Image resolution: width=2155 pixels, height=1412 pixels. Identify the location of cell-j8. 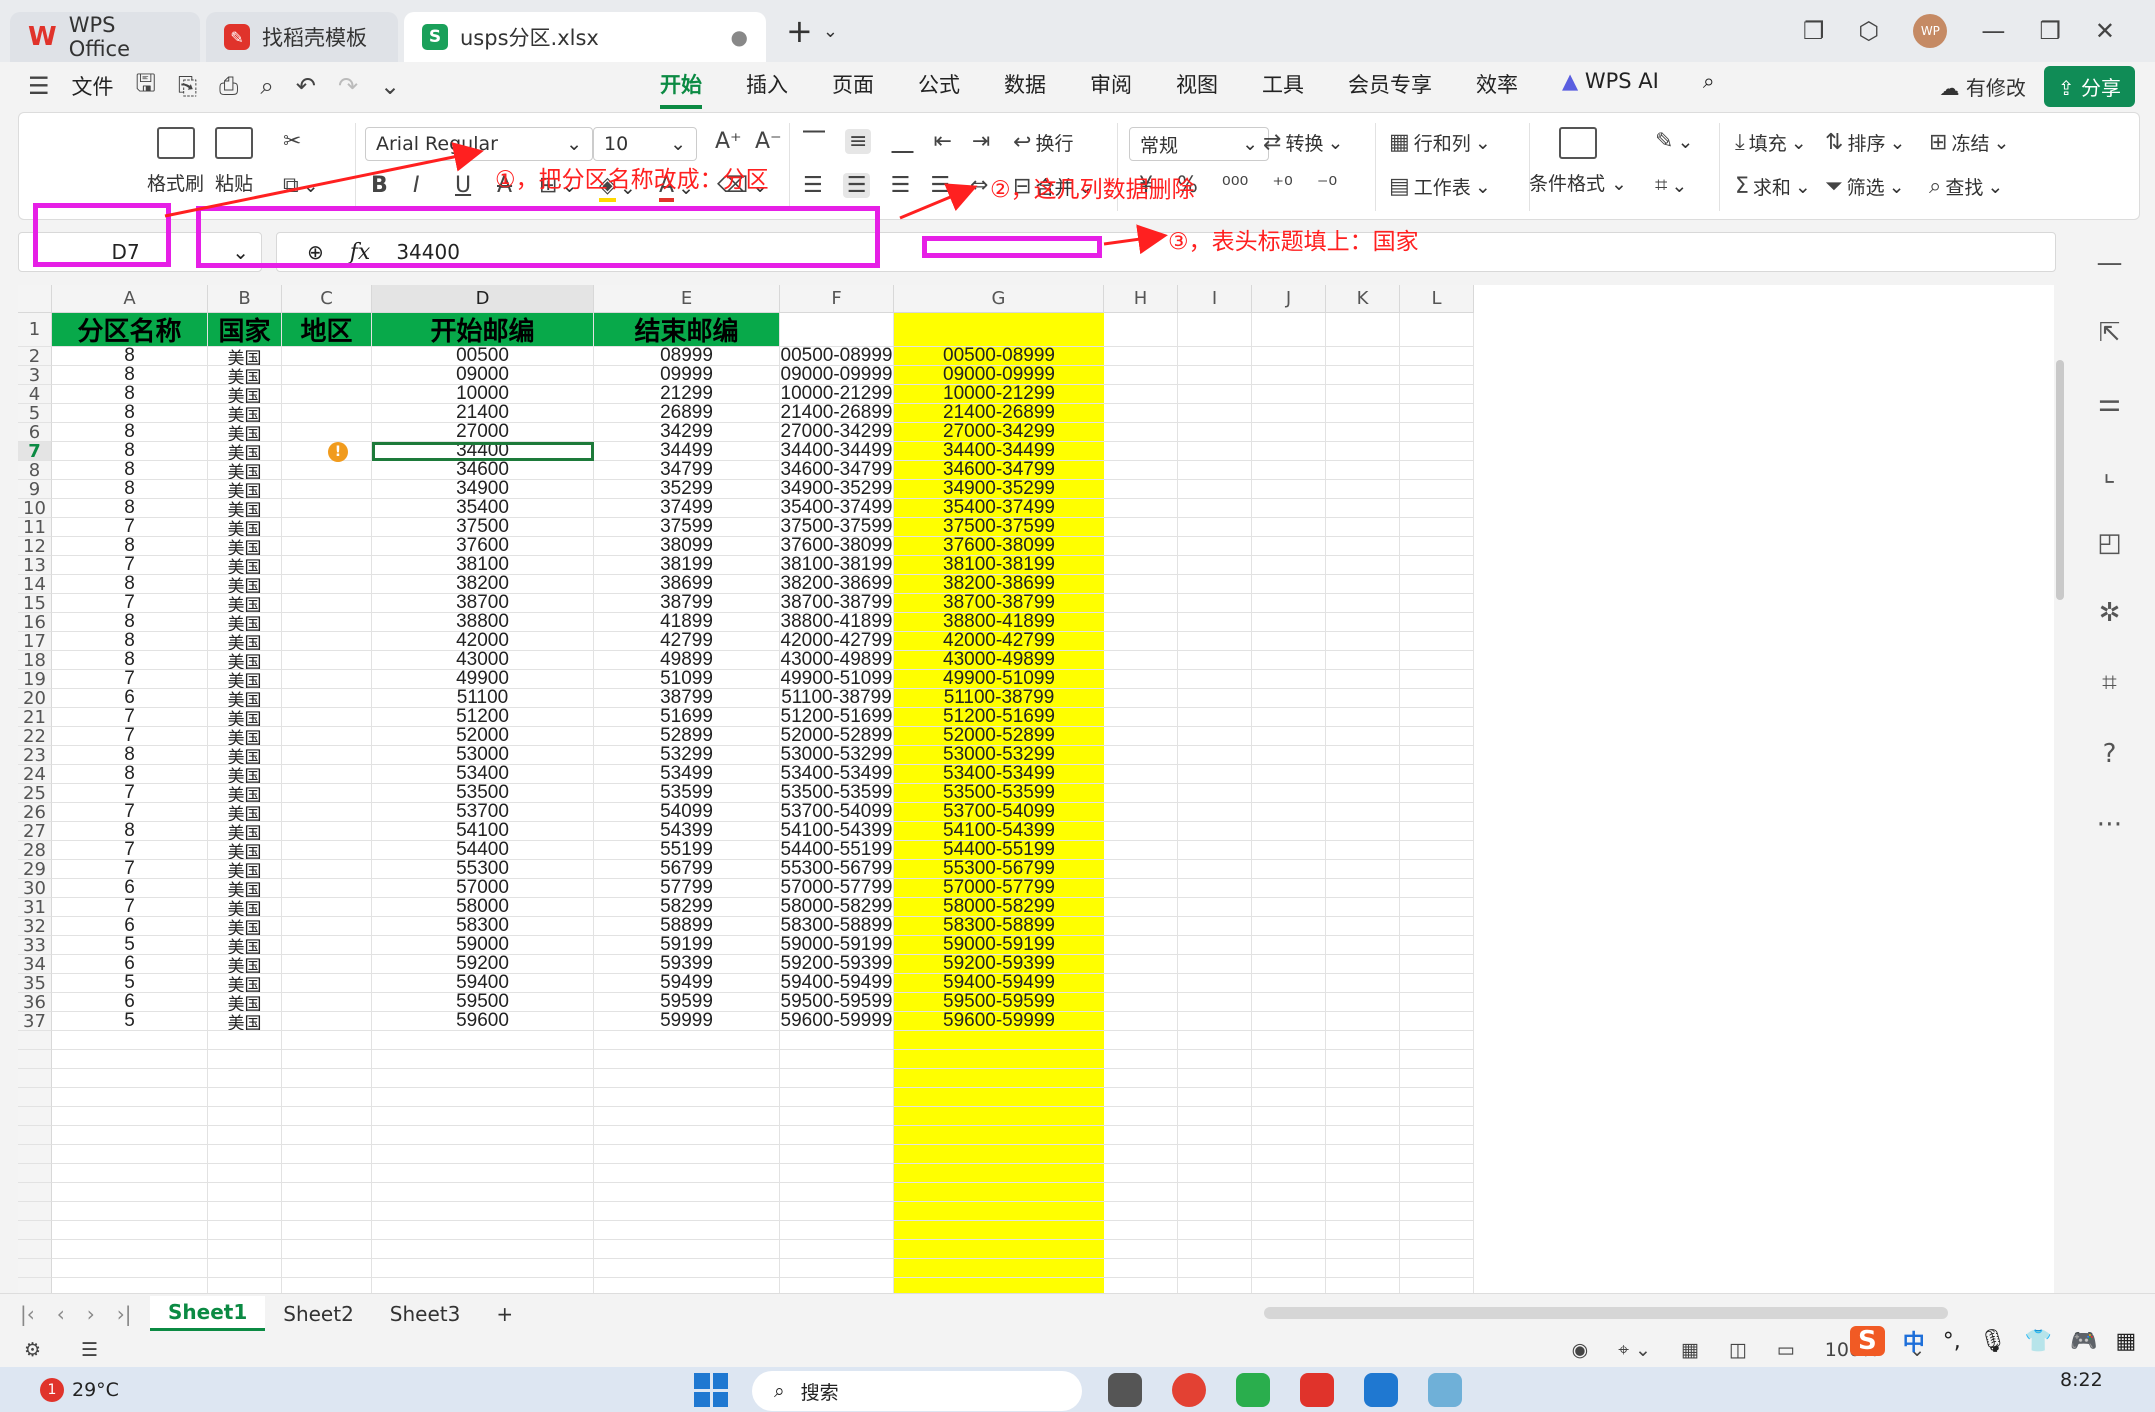
(1289, 470).